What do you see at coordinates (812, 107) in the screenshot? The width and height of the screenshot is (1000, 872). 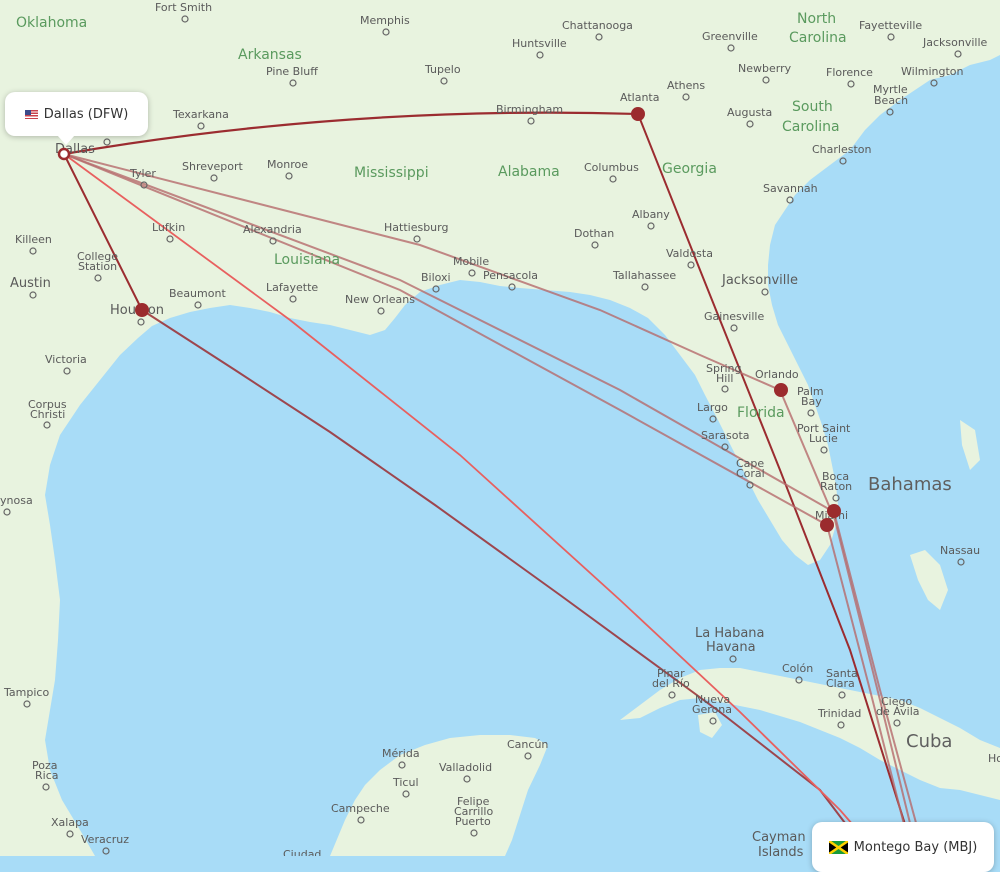 I see `region-label: South` at bounding box center [812, 107].